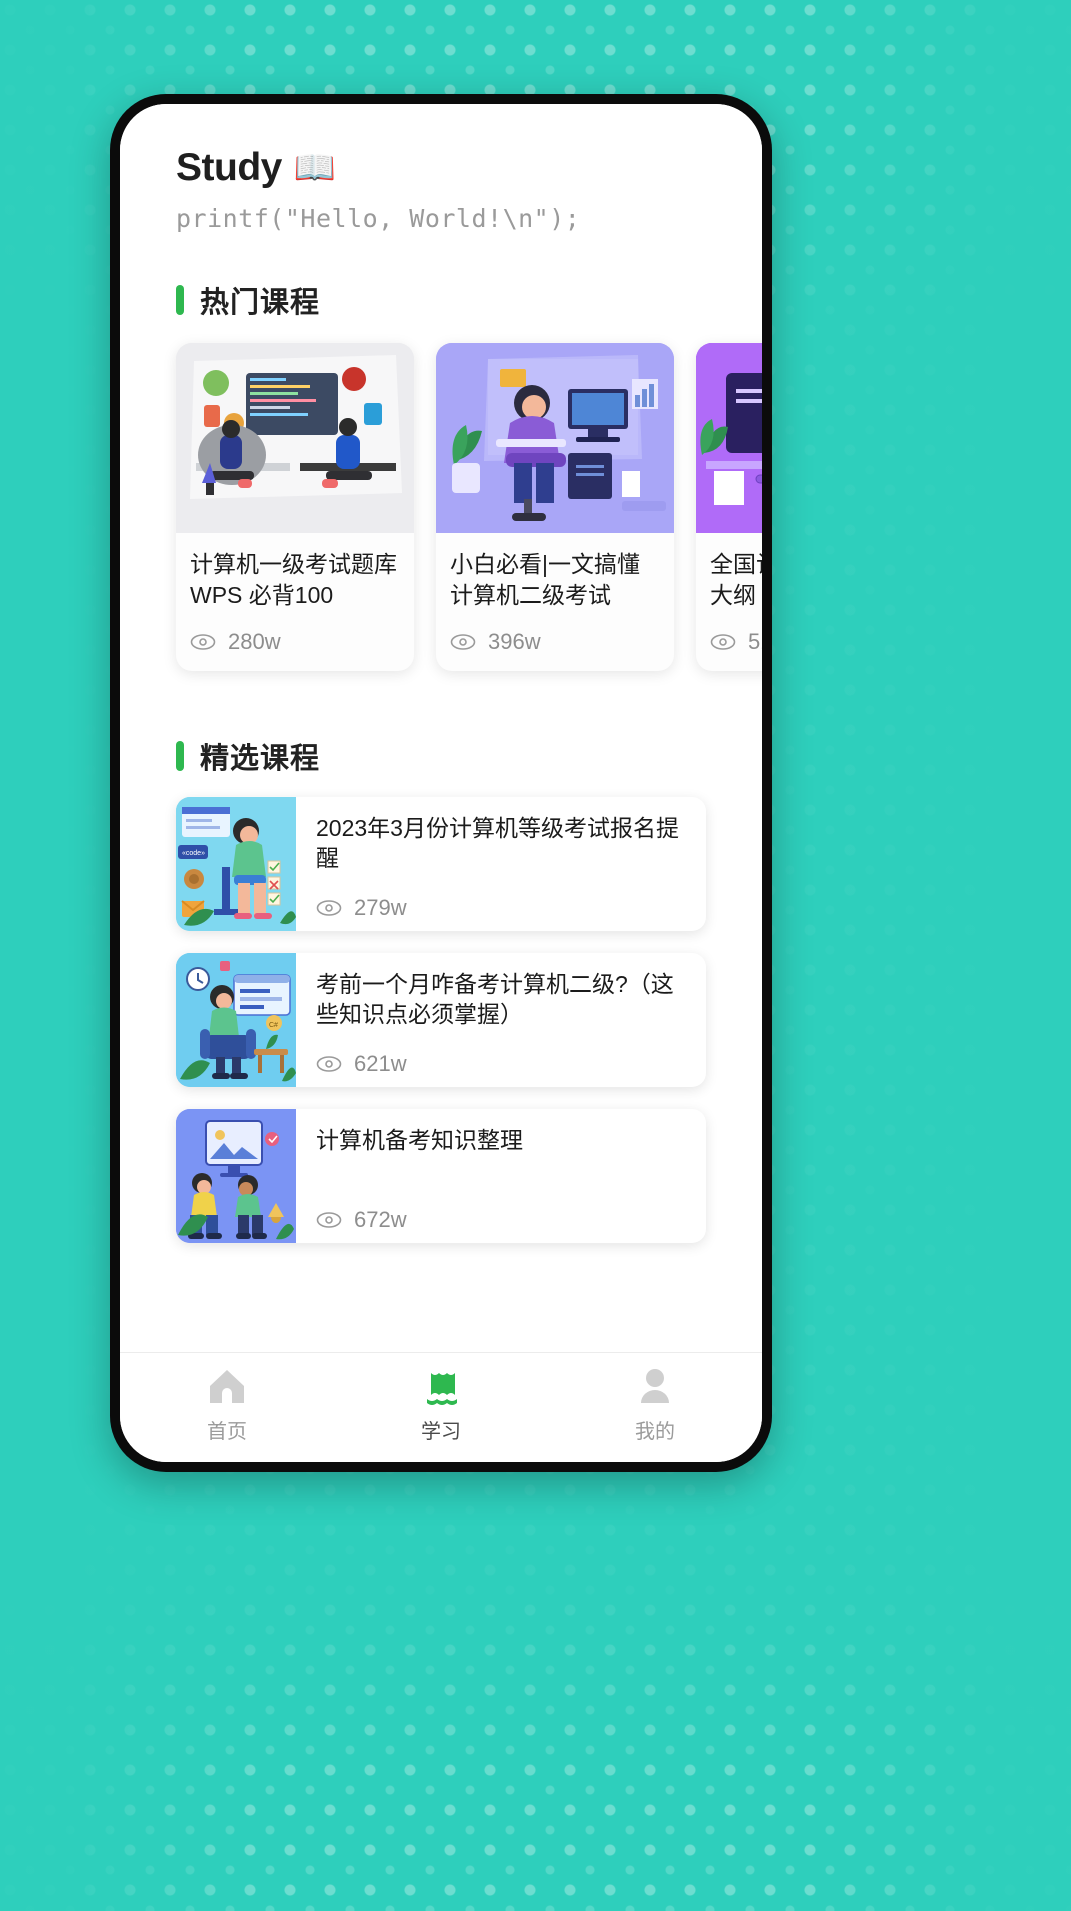 The height and width of the screenshot is (1911, 1071). What do you see at coordinates (655, 1386) in the screenshot?
I see `person-icon` at bounding box center [655, 1386].